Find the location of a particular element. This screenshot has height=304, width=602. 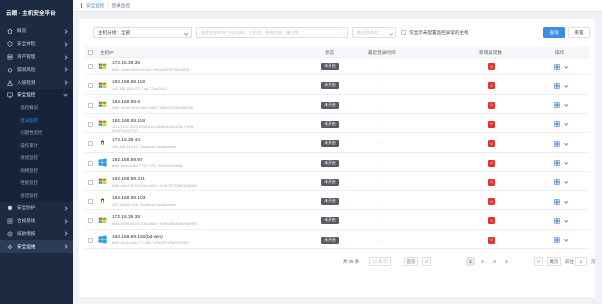

sidebar-item-shield-check: 安全体检 is located at coordinates (36, 44).